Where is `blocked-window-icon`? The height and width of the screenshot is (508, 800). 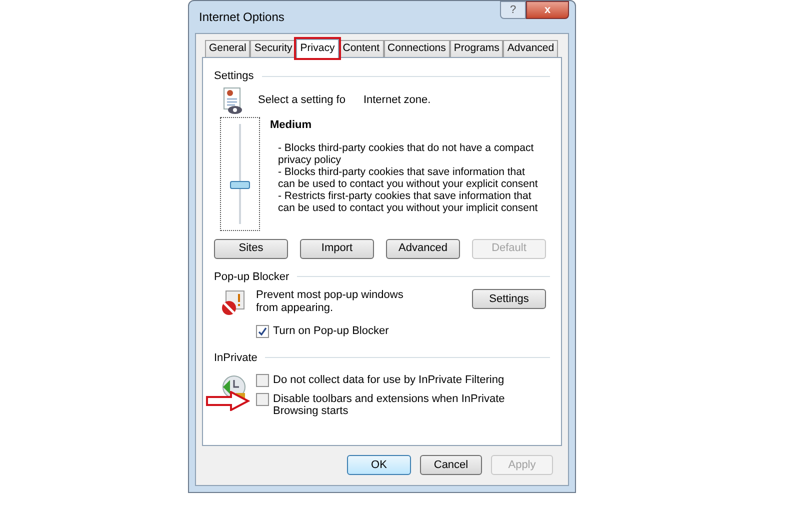
blocked-window-icon is located at coordinates (233, 303).